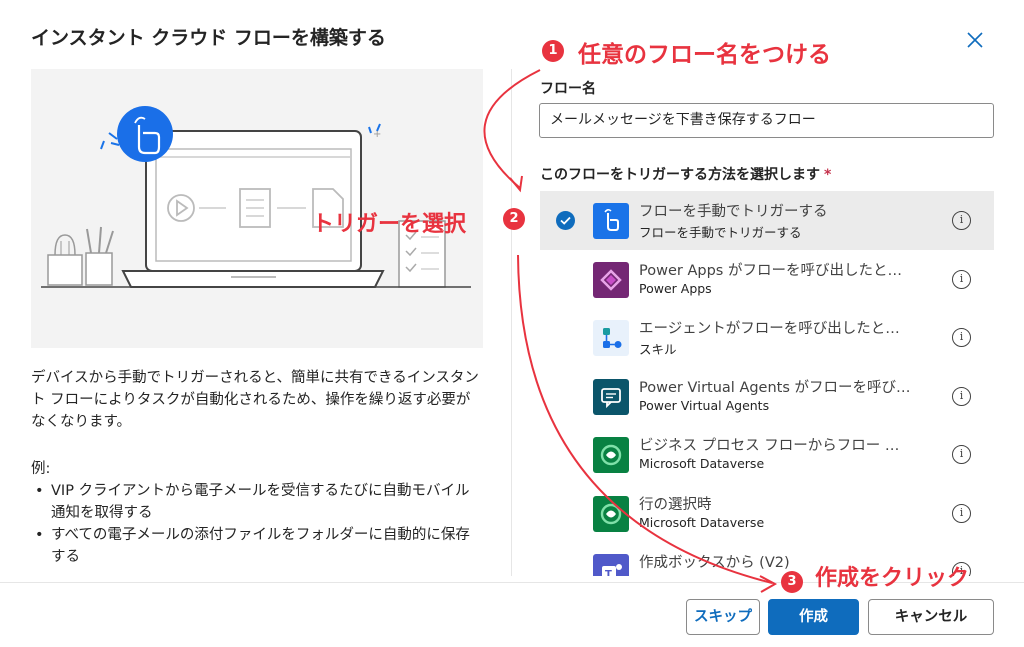  I want to click on trigger-item-manual: フローを手動でトリガーする フローを手動でトリガーする i, so click(767, 220).